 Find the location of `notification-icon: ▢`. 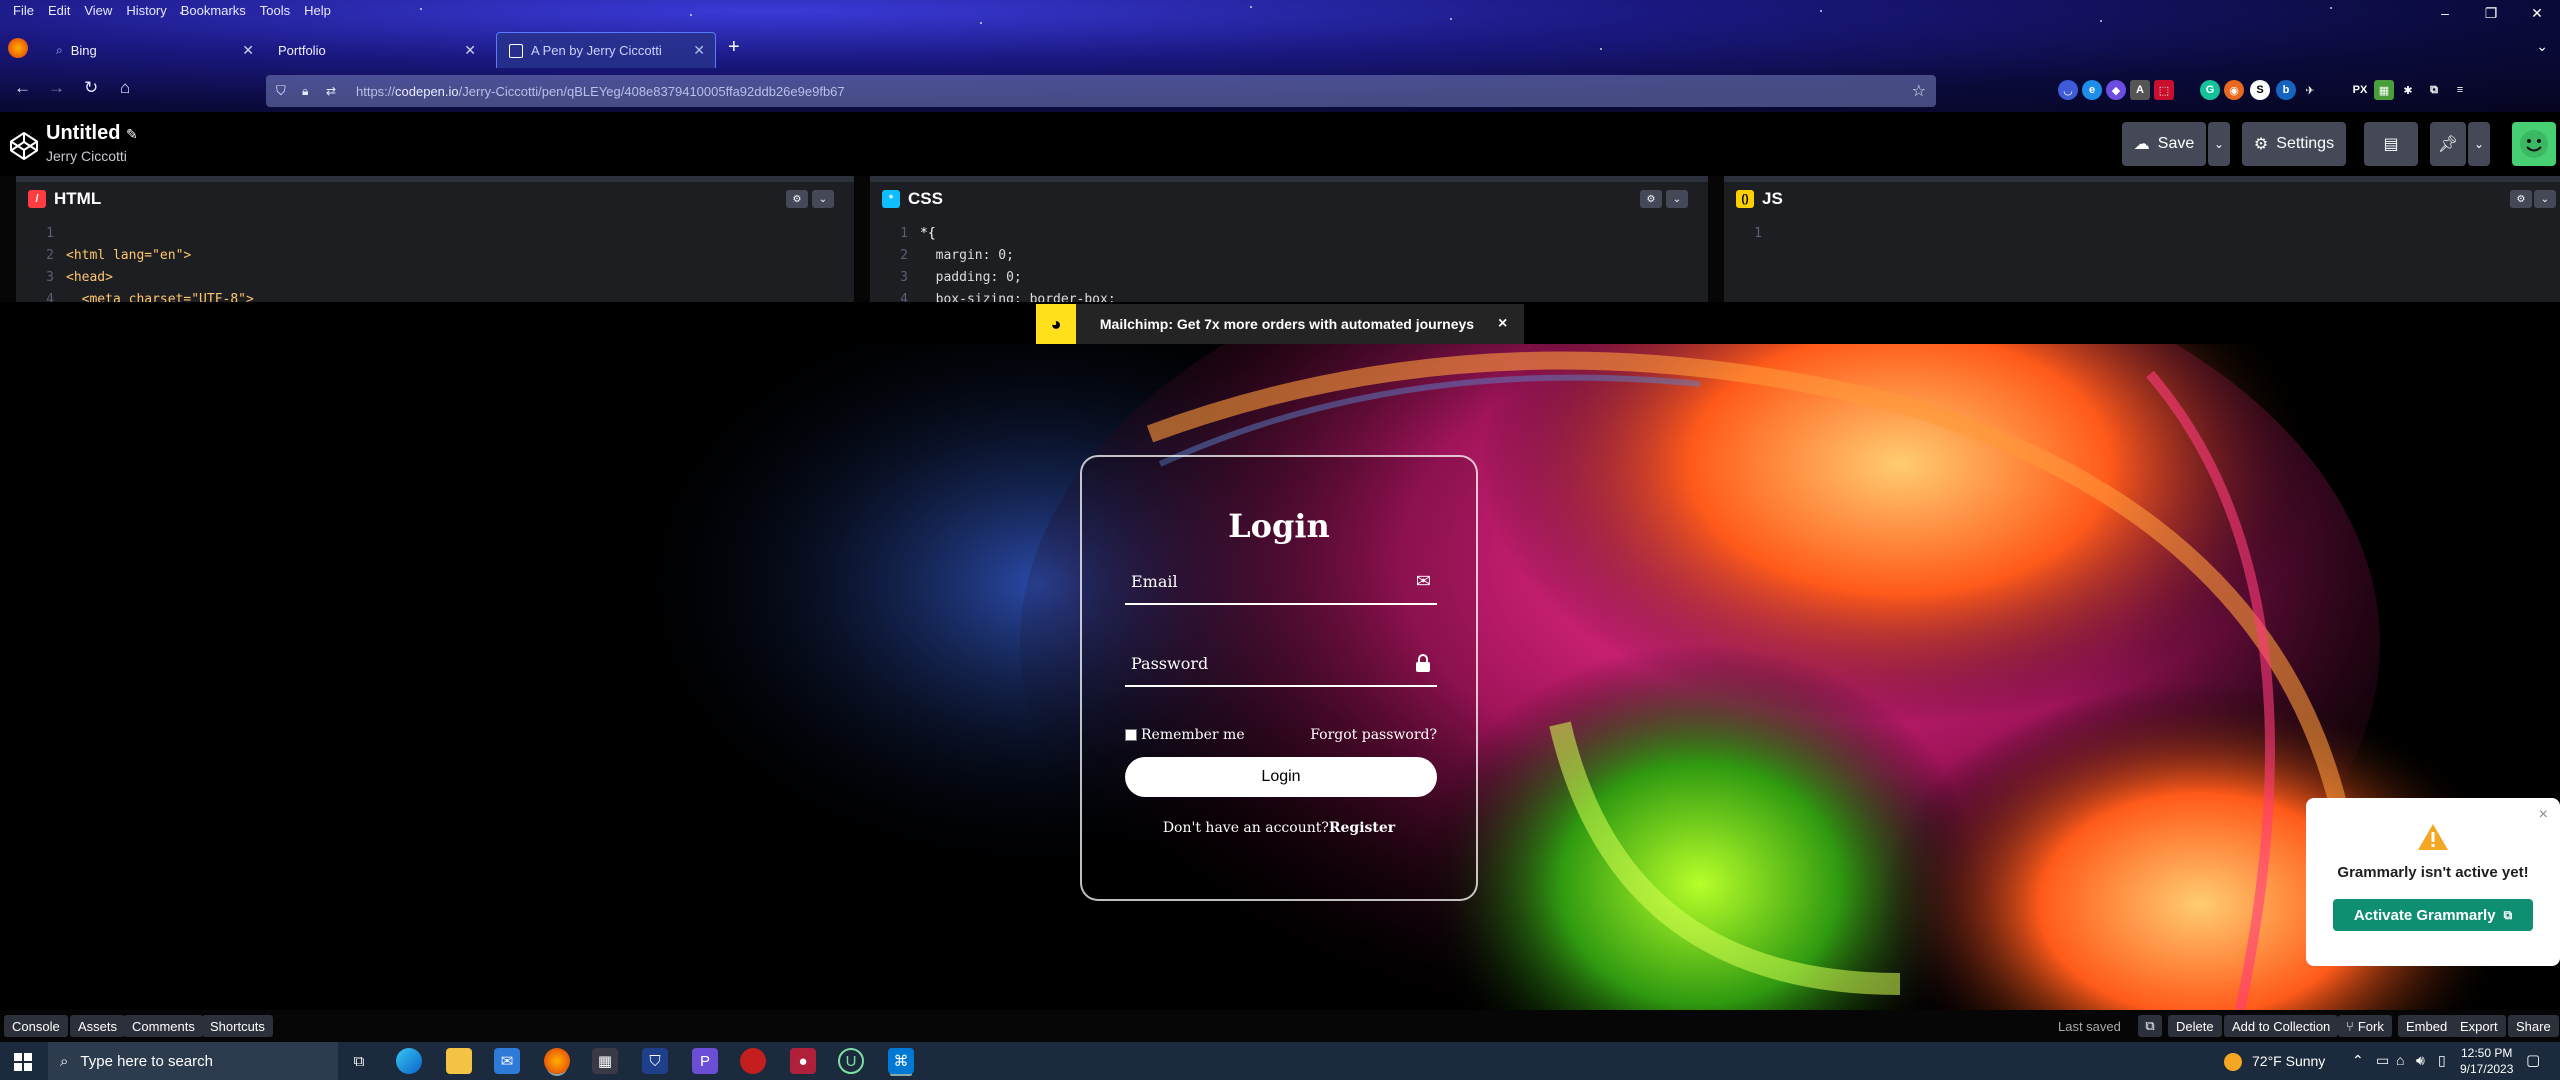

notification-icon: ▢ is located at coordinates (2533, 1060).